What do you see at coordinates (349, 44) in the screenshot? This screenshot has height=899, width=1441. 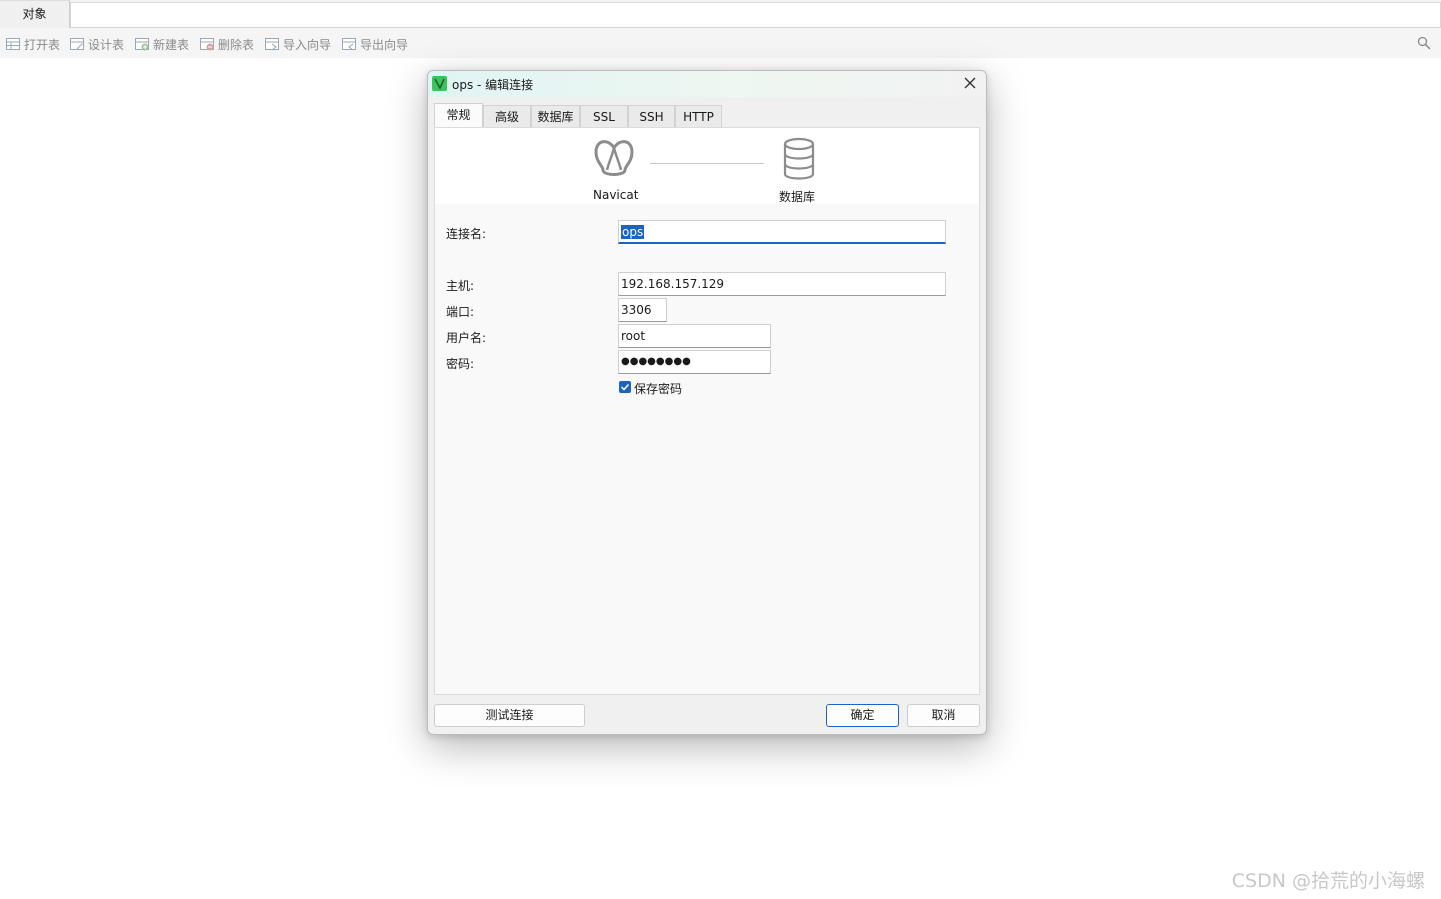 I see `export-wizard-icon` at bounding box center [349, 44].